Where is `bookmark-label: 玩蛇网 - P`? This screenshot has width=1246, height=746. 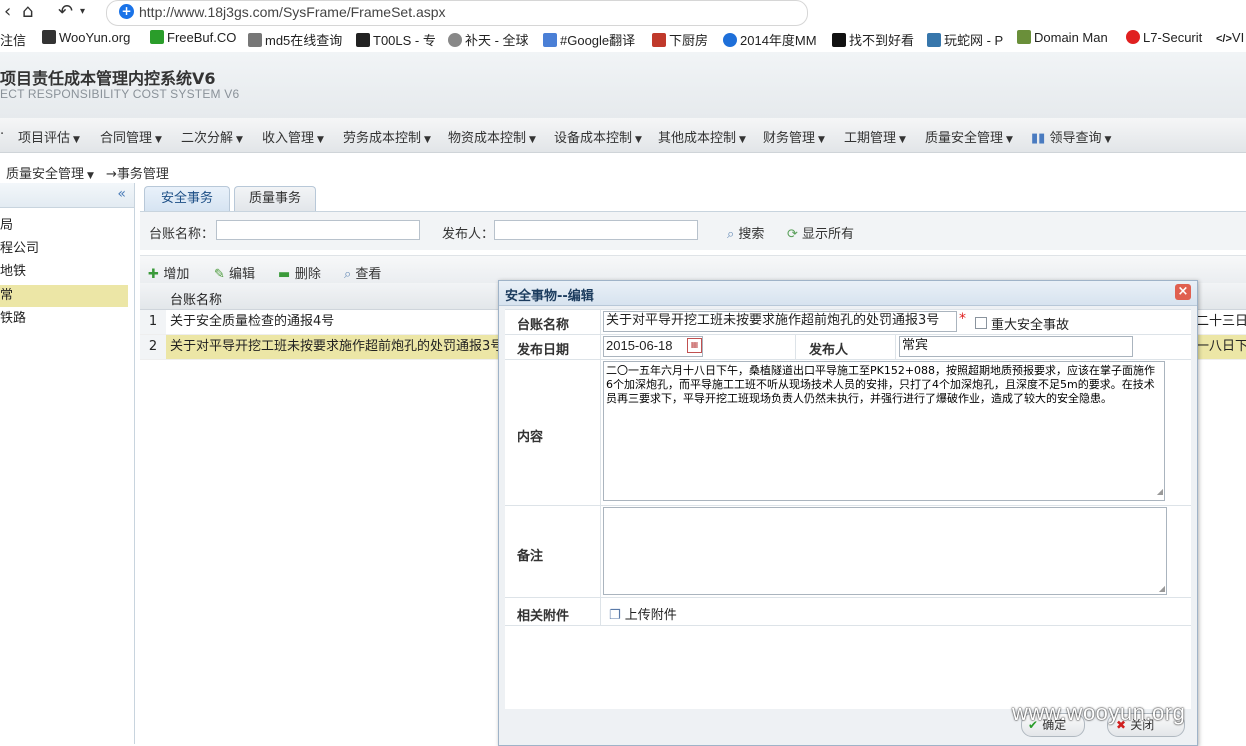
bookmark-label: 玩蛇网 - P is located at coordinates (974, 40).